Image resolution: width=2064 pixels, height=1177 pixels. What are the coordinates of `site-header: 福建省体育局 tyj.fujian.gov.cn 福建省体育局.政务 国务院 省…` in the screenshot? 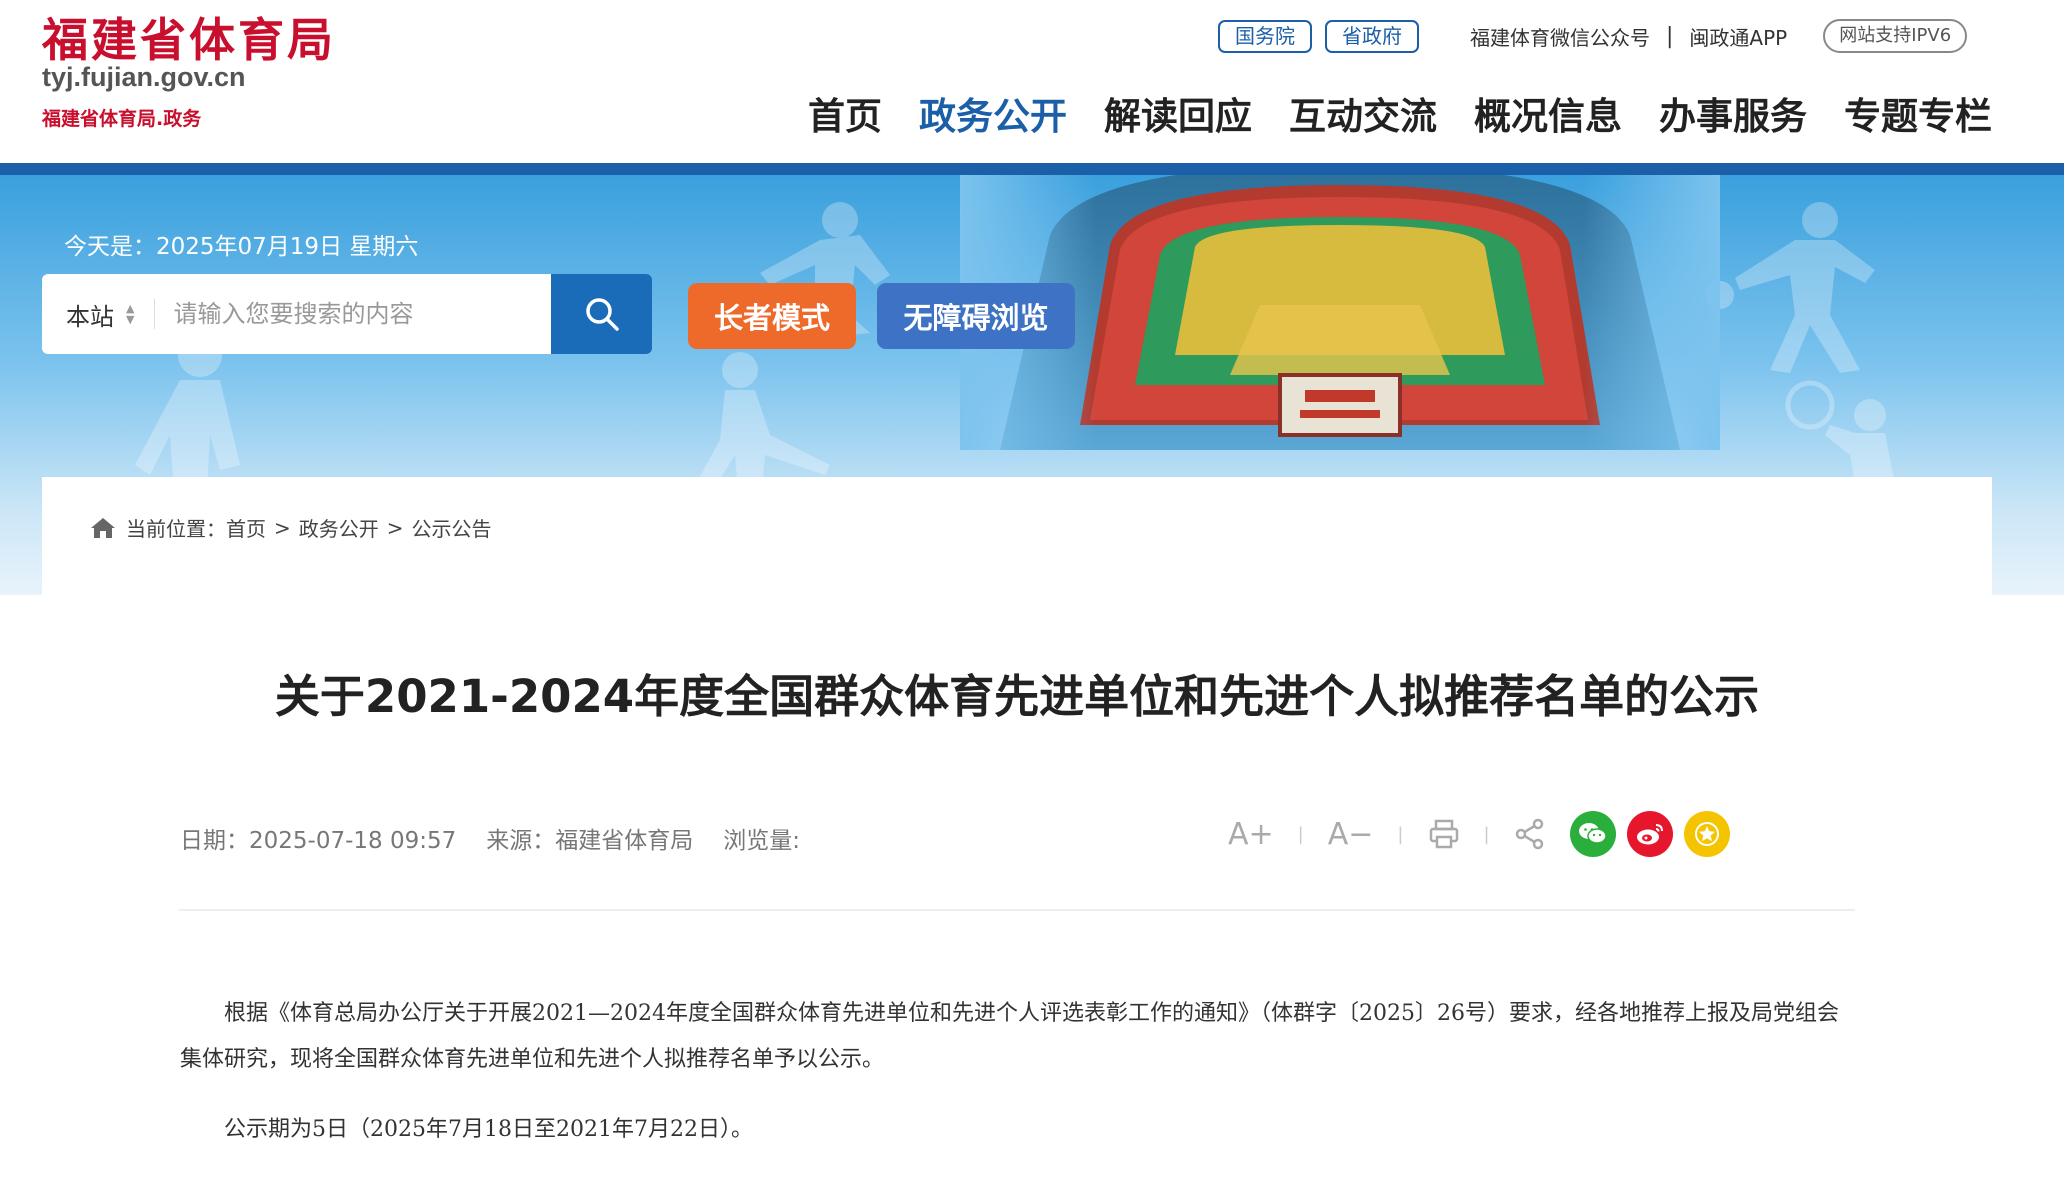 It's located at (1032, 81).